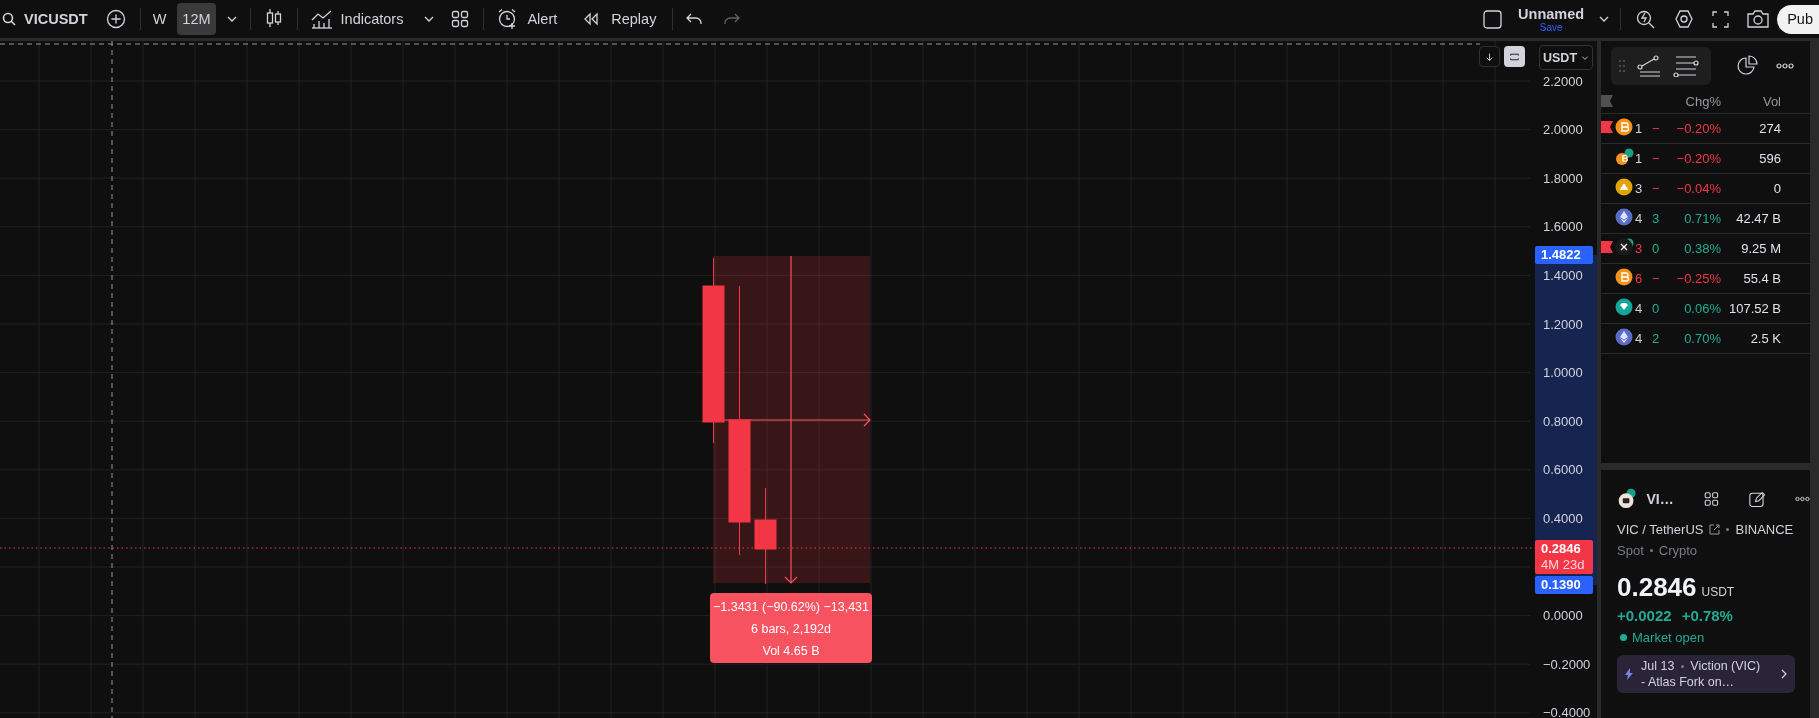  Describe the element at coordinates (1698, 278) in the screenshot. I see `change-percent-cell-text: −0.25%` at that location.